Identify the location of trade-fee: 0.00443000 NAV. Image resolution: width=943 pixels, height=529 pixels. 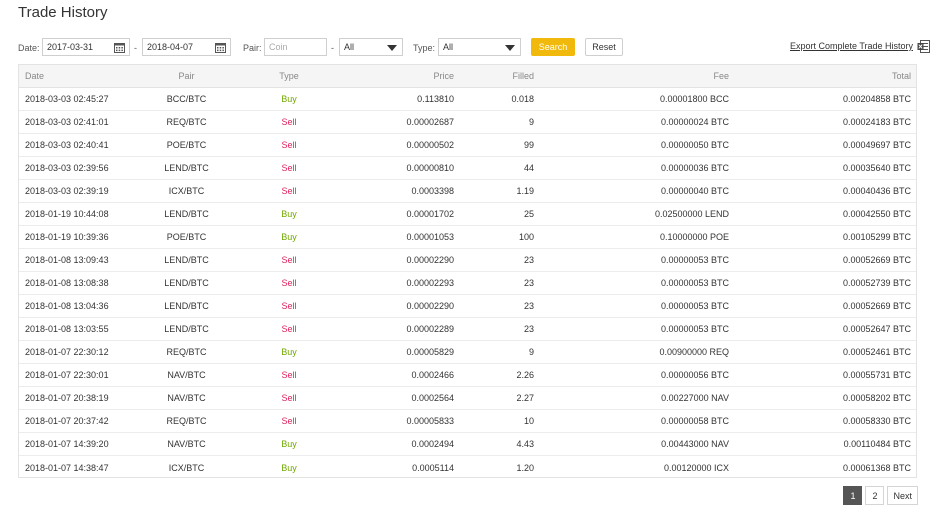
(695, 444).